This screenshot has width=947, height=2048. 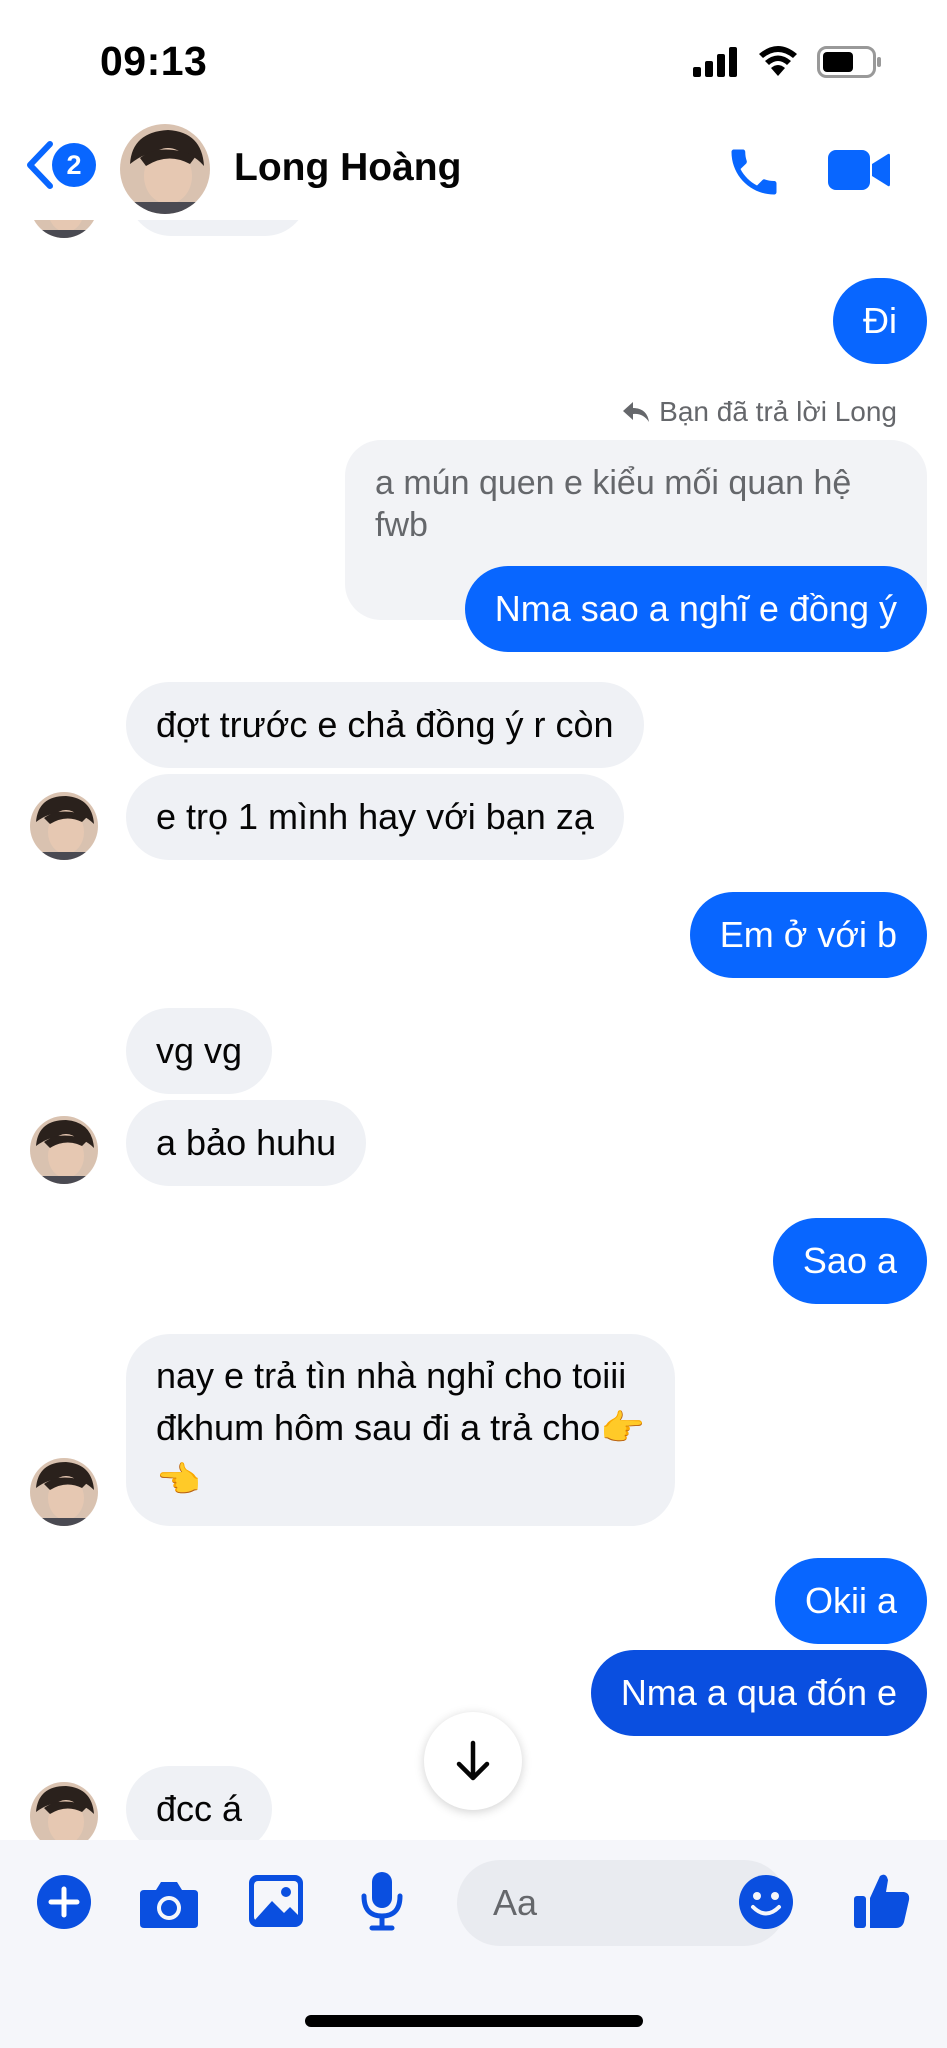 I want to click on status-bar: 09:13, so click(x=473, y=60).